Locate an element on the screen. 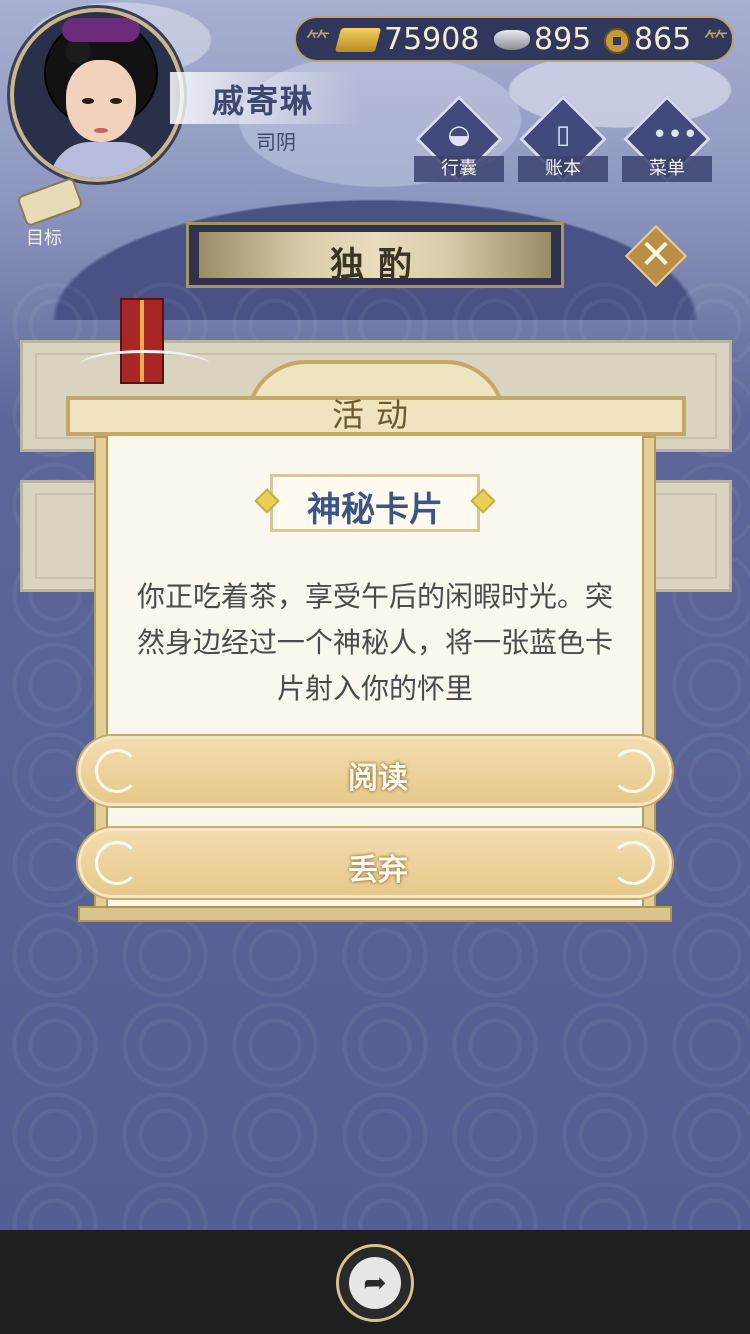 This screenshot has height=1334, width=750. location-banner: 独酌 is located at coordinates (375, 255).